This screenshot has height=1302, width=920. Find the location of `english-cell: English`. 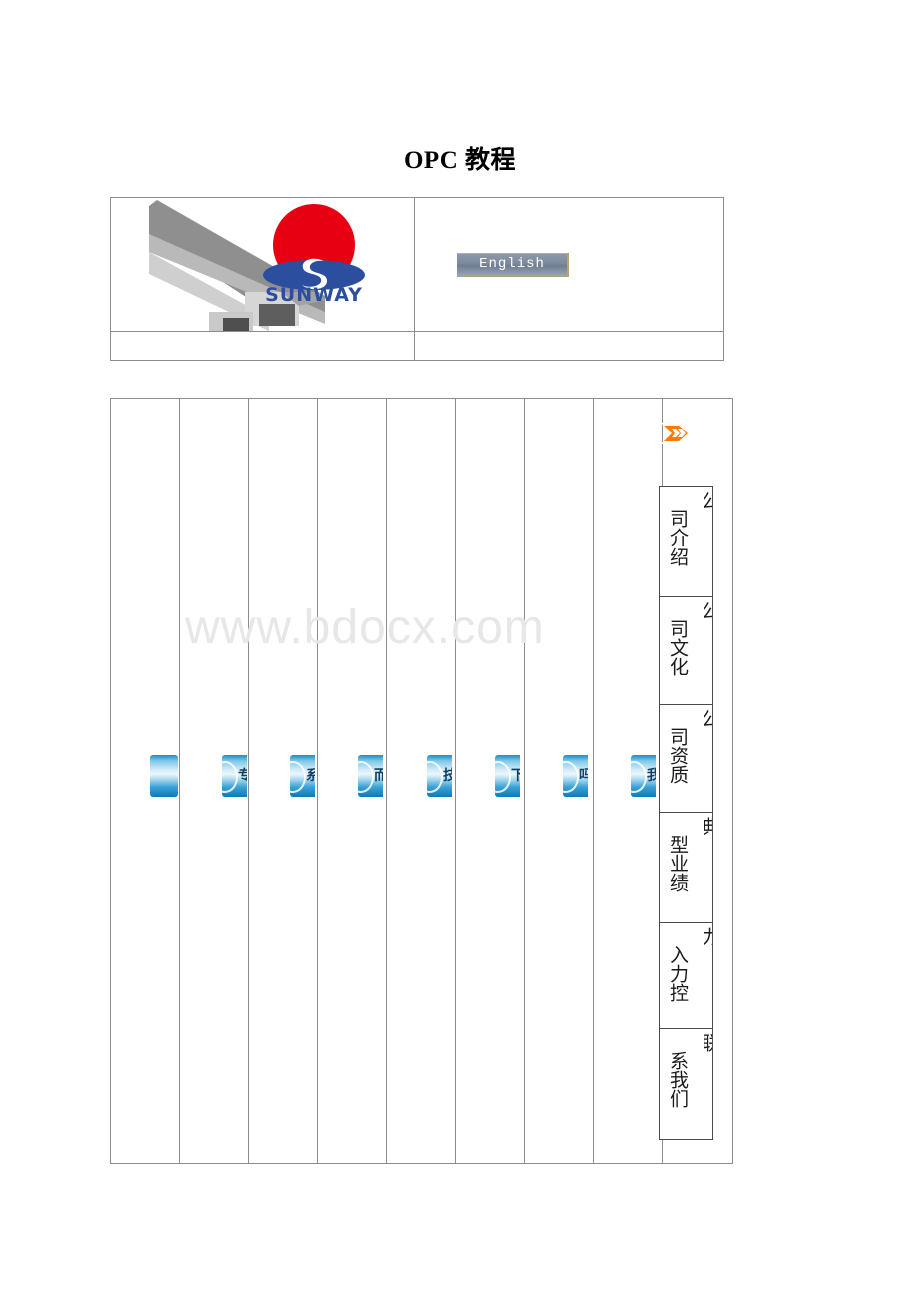

english-cell: English is located at coordinates (569, 264).